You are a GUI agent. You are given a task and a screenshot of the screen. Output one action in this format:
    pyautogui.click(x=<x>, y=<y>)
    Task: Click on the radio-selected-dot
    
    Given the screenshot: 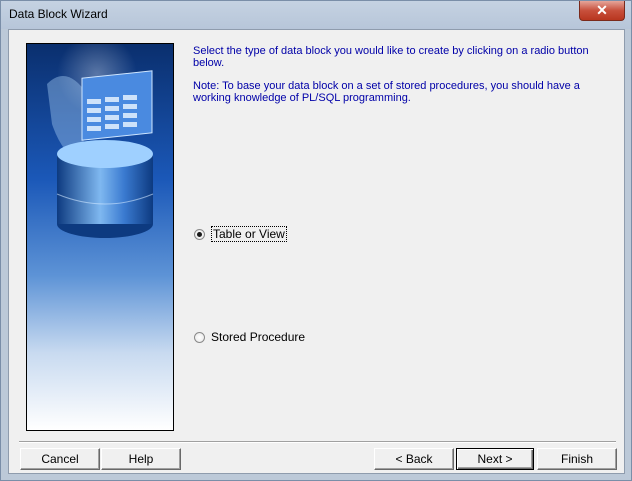 What is the action you would take?
    pyautogui.click(x=199, y=234)
    